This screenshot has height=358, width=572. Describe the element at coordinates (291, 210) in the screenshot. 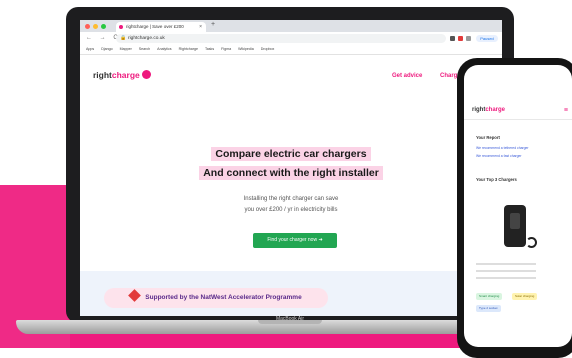

I see `hero-subtext-line2: you over £200 / yr in electricity bills` at that location.